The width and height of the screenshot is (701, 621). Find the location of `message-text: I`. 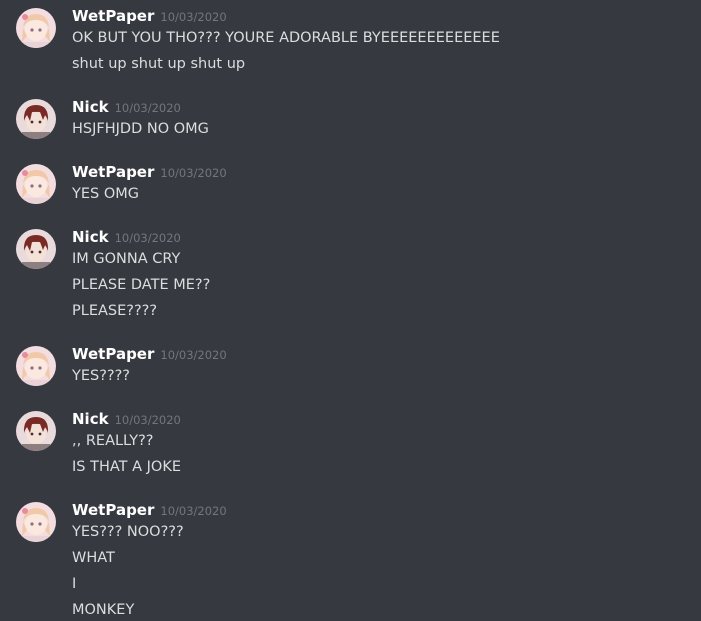

message-text: I is located at coordinates (74, 584).